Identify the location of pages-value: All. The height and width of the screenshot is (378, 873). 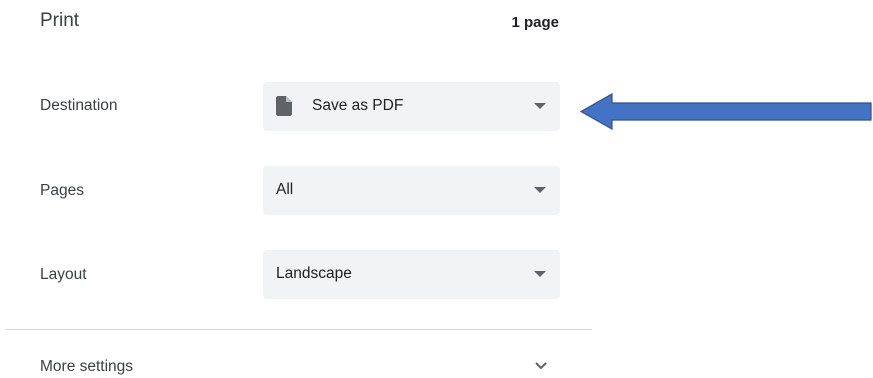
(285, 189).